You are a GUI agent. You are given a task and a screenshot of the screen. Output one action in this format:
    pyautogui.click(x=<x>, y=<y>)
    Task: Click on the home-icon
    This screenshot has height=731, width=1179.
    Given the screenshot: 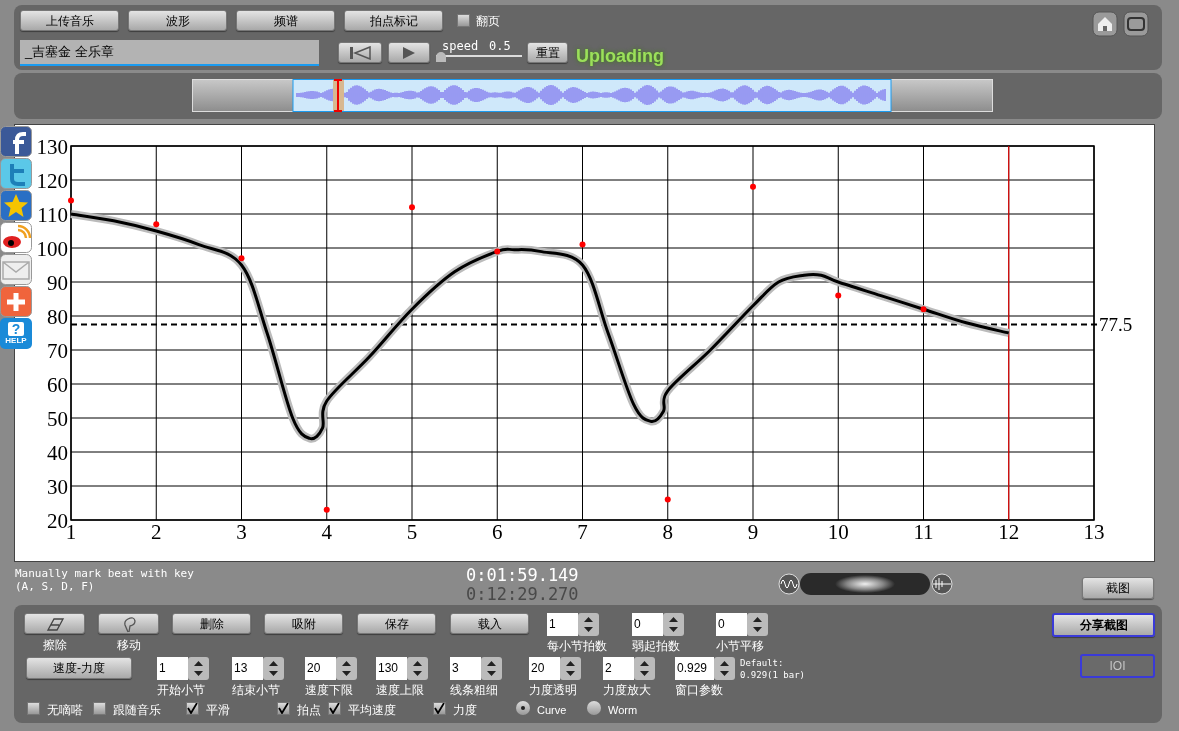 What is the action you would take?
    pyautogui.click(x=1105, y=24)
    